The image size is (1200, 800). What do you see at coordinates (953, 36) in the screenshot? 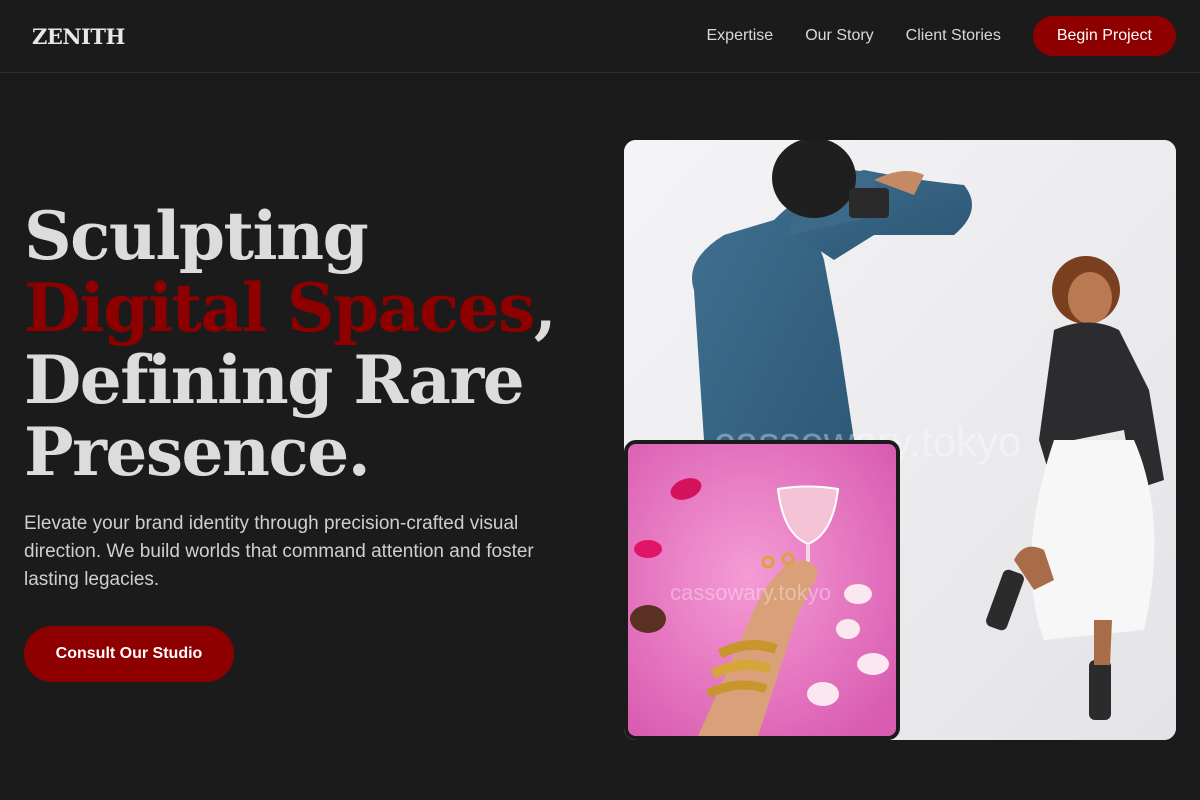
I see `nav-link-client-stories: Client Stories` at bounding box center [953, 36].